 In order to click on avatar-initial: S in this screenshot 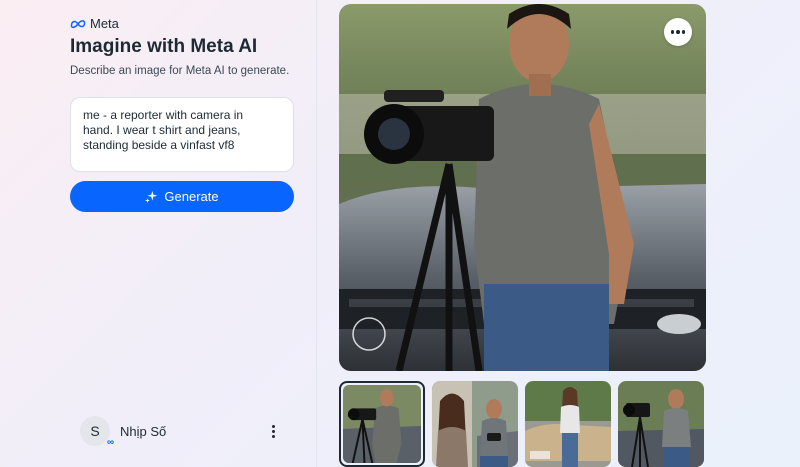, I will do `click(95, 431)`.